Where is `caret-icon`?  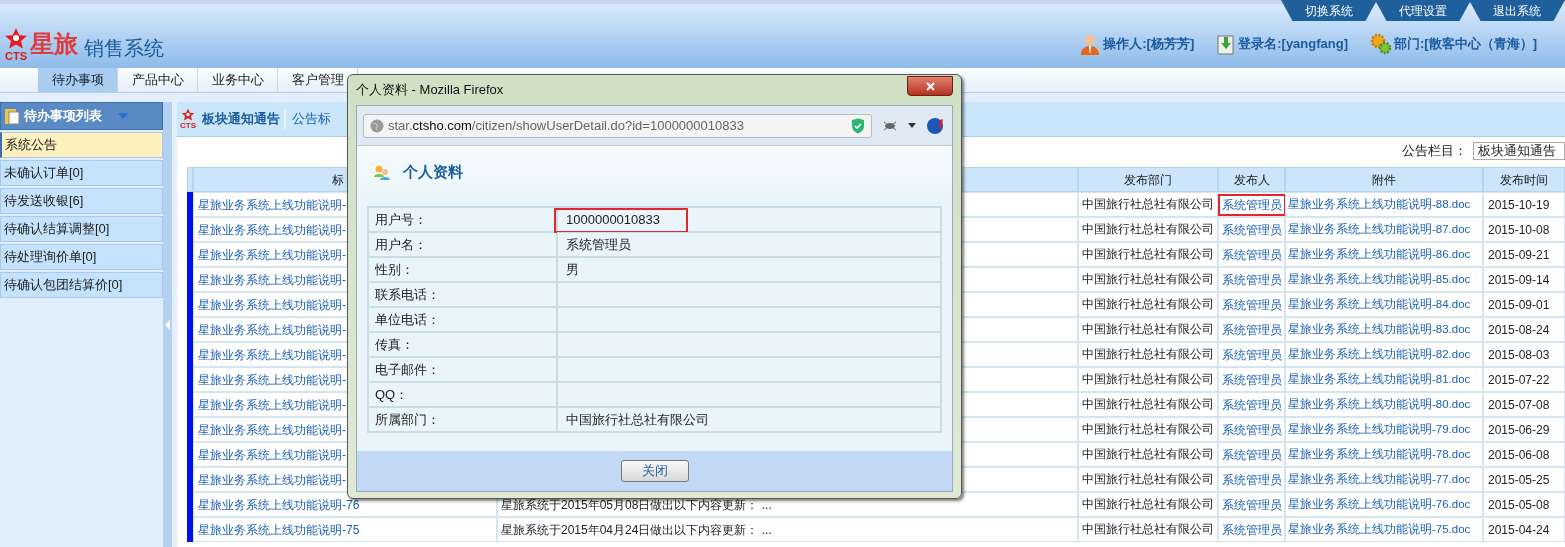 caret-icon is located at coordinates (123, 116).